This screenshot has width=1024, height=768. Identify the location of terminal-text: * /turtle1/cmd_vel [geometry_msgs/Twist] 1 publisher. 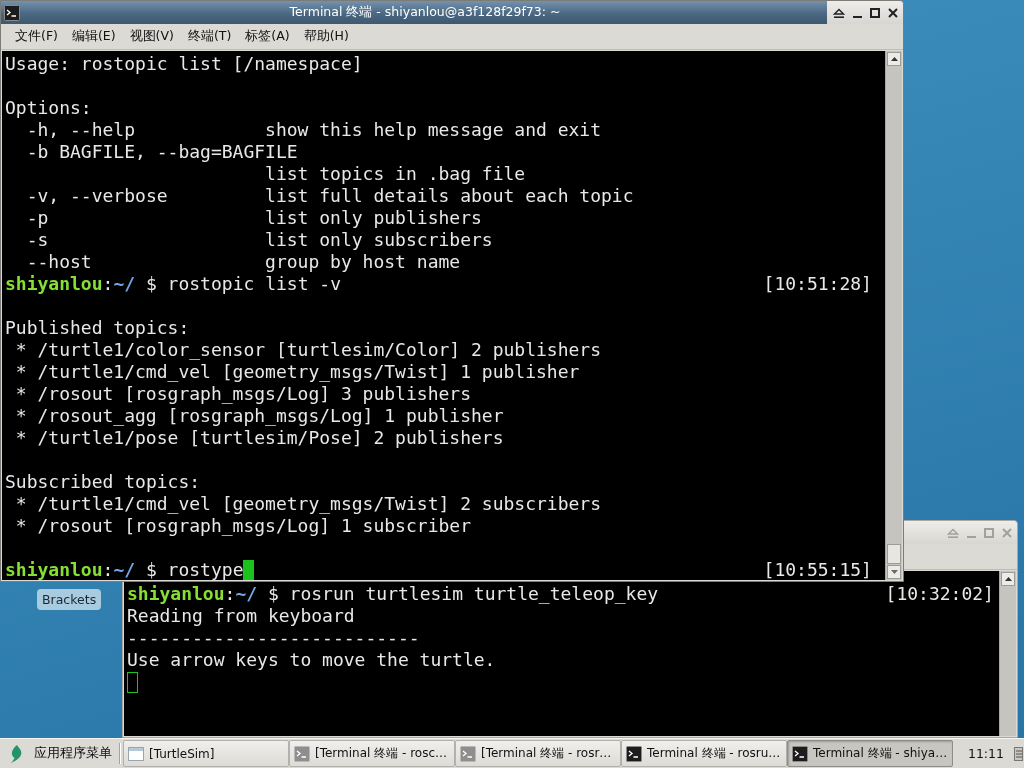
(297, 372).